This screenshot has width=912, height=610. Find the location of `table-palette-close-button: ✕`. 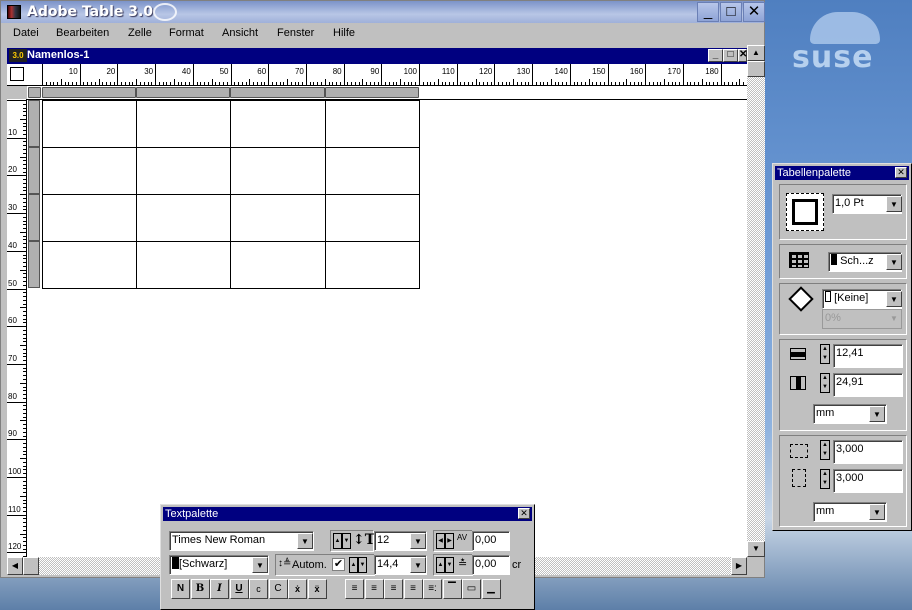

table-palette-close-button: ✕ is located at coordinates (901, 172).